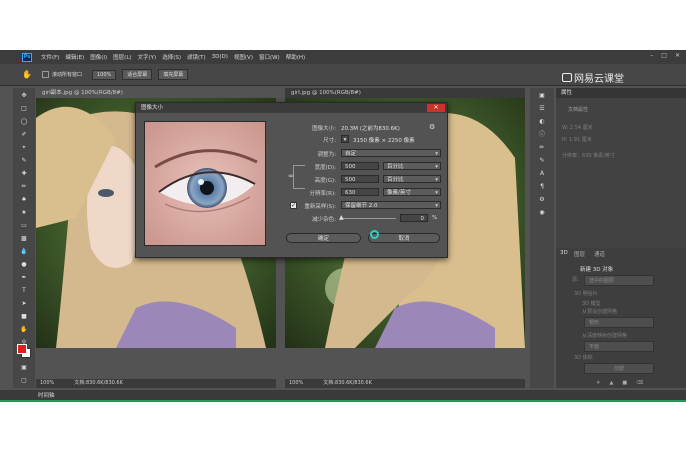 The height and width of the screenshot is (457, 686). I want to click on preset-select: 帽形, so click(619, 322).